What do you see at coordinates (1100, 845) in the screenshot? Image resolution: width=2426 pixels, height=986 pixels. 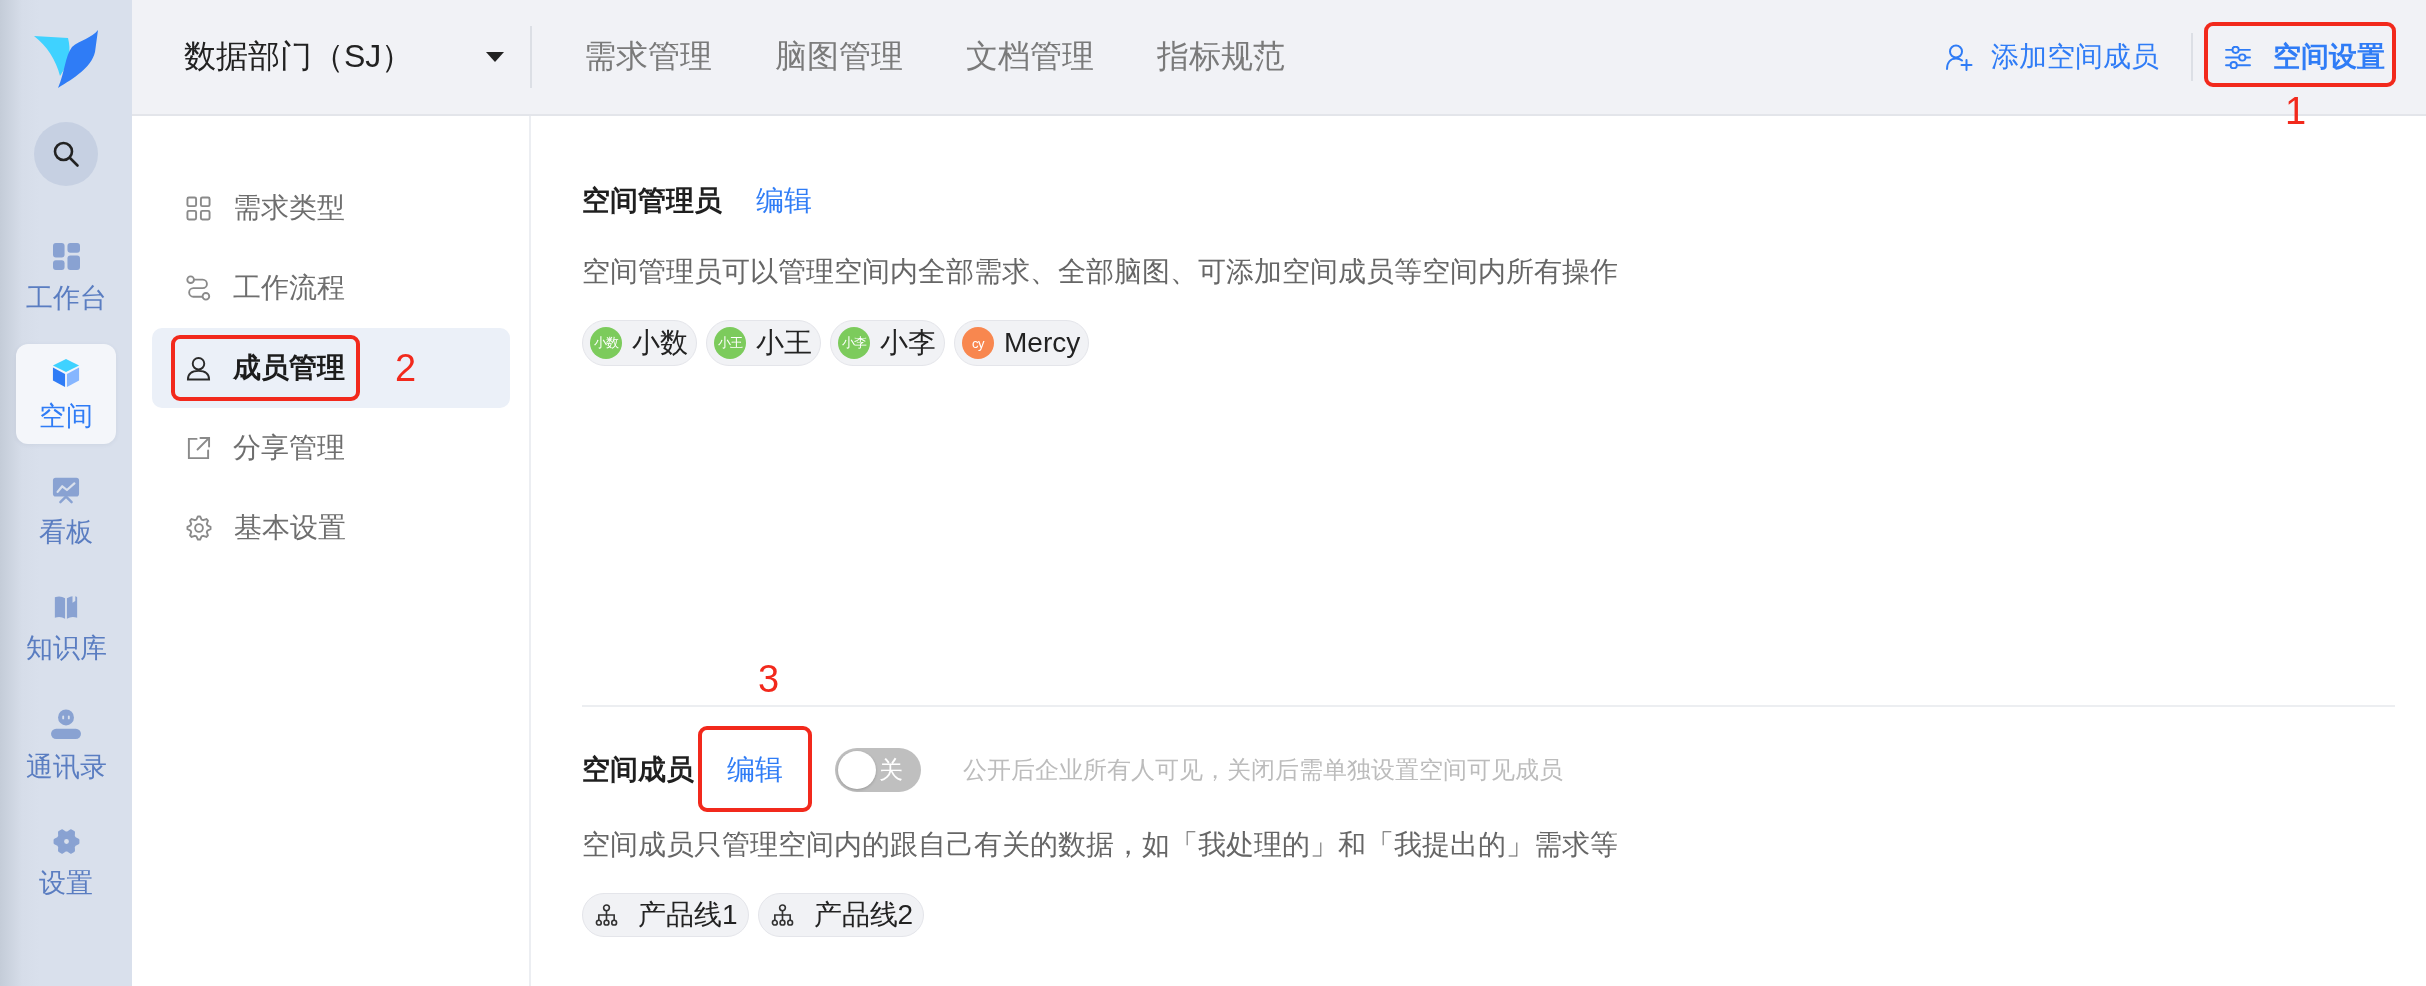 I see `section-description: 空间成员只管理空间内的跟自己有关的数据，如「我处理的」和「我提出的」需求等` at bounding box center [1100, 845].